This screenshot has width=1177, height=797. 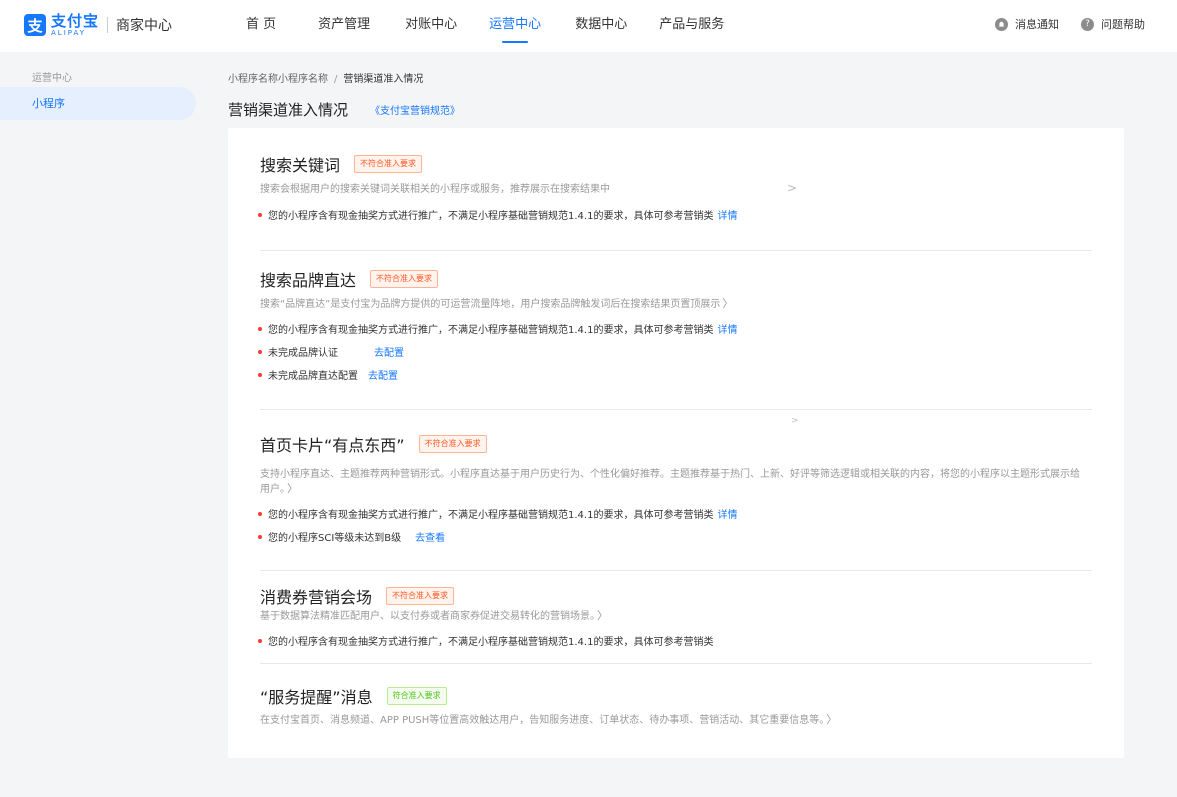 What do you see at coordinates (300, 165) in the screenshot?
I see `section-title: 搜索关键词` at bounding box center [300, 165].